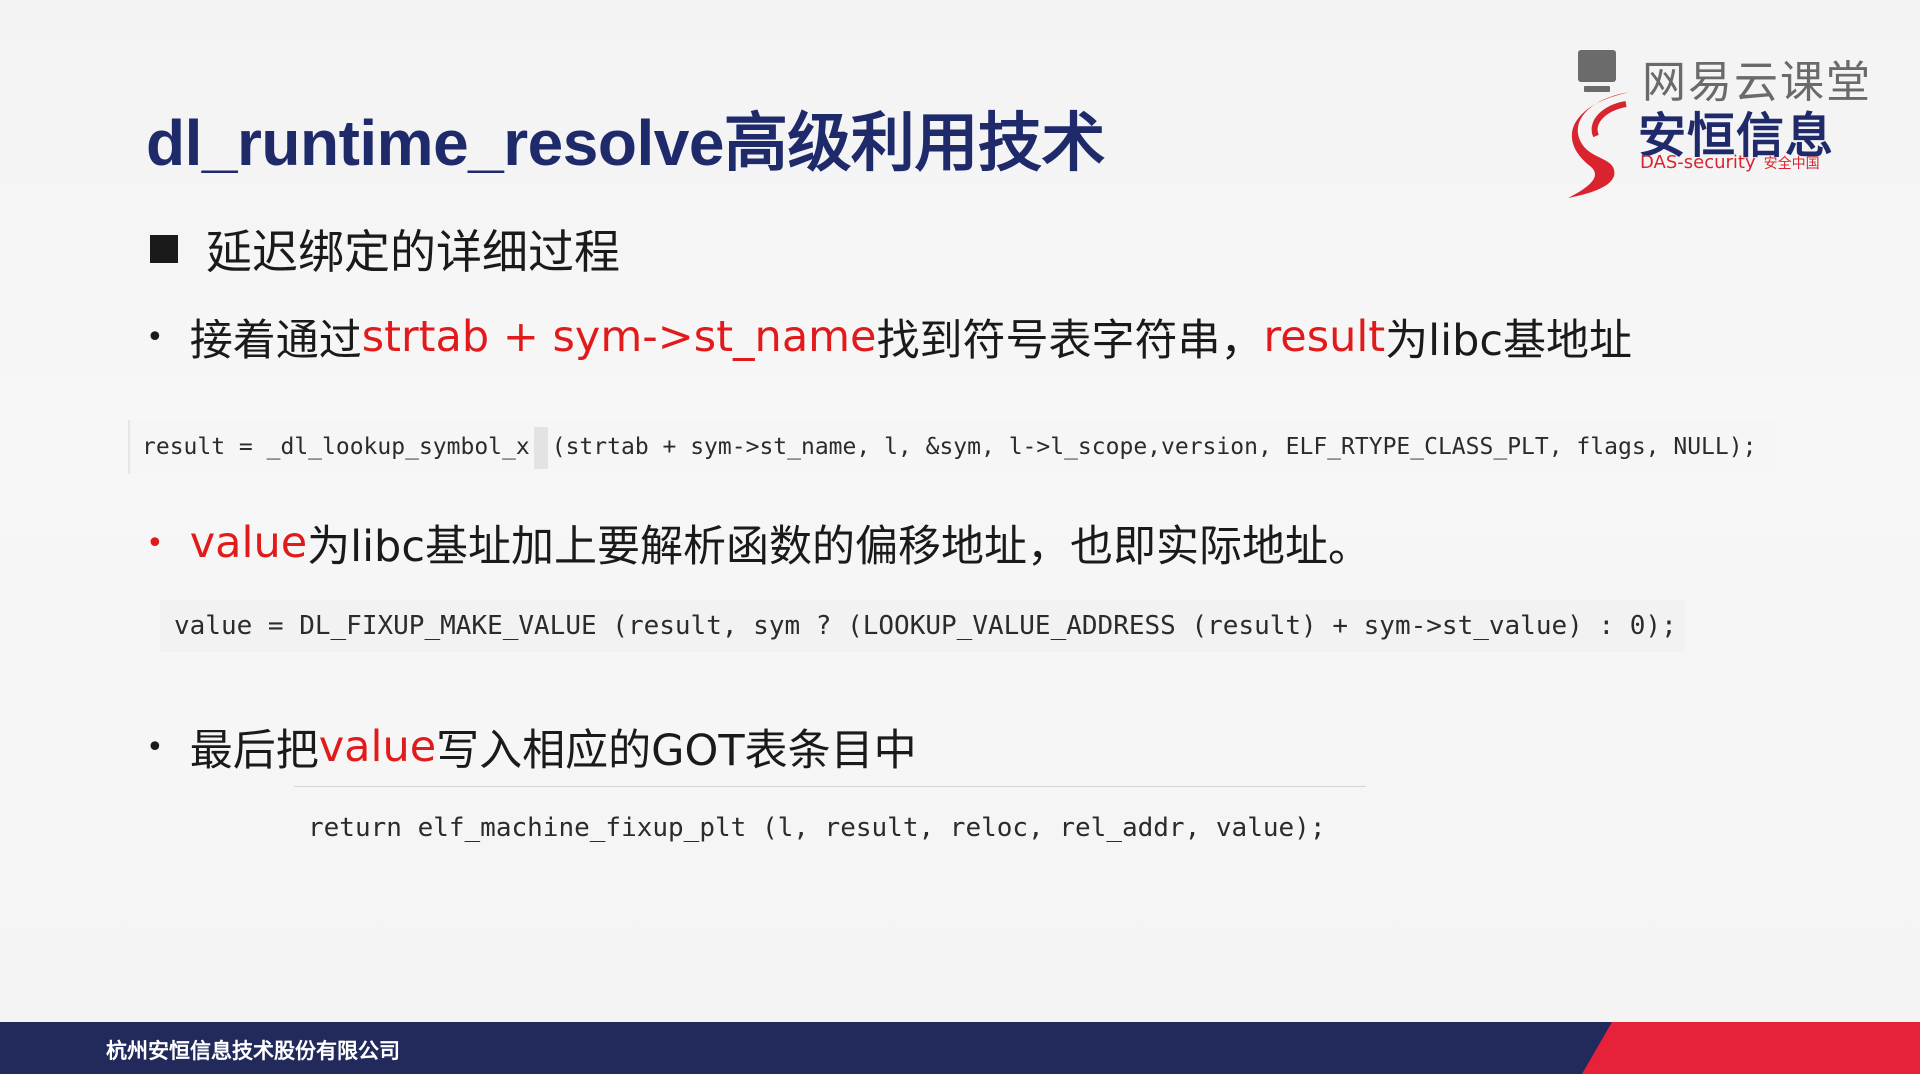 This screenshot has height=1074, width=1920. What do you see at coordinates (625, 143) in the screenshot?
I see `slide-title: dl_runtime_resolve高级利用技术` at bounding box center [625, 143].